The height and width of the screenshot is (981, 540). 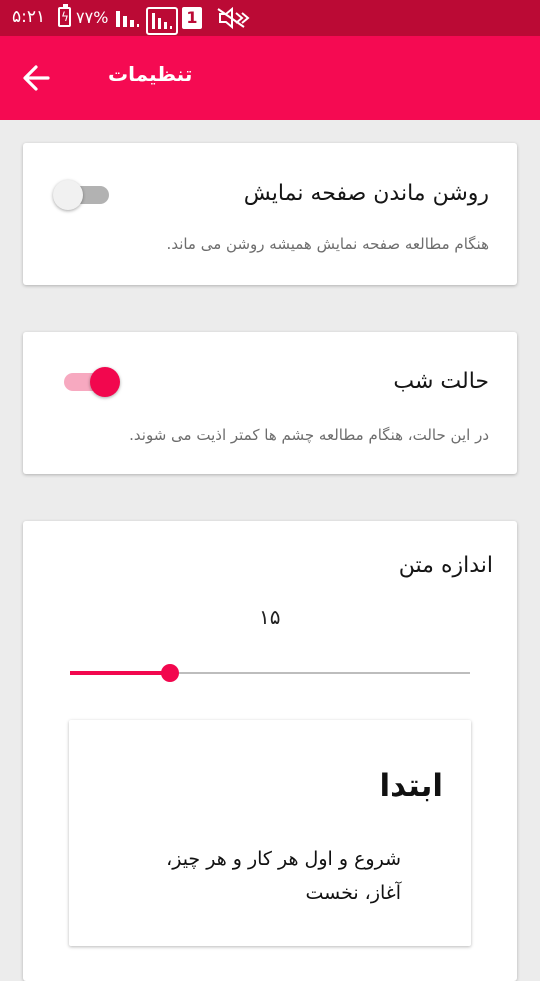 I want to click on preview-word: ابتدا, so click(x=411, y=786).